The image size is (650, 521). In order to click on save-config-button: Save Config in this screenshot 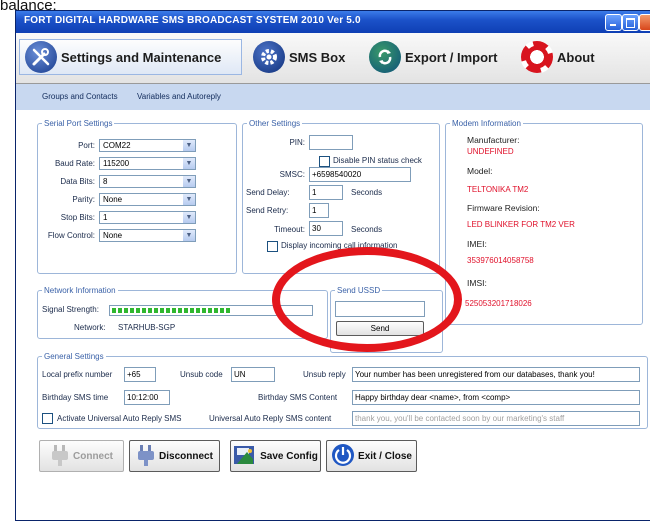, I will do `click(275, 456)`.